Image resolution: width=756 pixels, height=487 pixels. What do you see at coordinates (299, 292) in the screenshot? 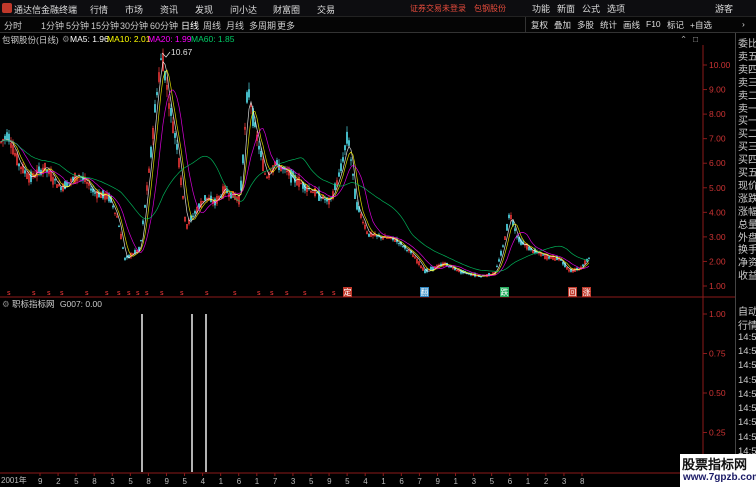
I see `signal-markers: ssssssssssssssssssss定翻跌回涨` at bounding box center [299, 292].